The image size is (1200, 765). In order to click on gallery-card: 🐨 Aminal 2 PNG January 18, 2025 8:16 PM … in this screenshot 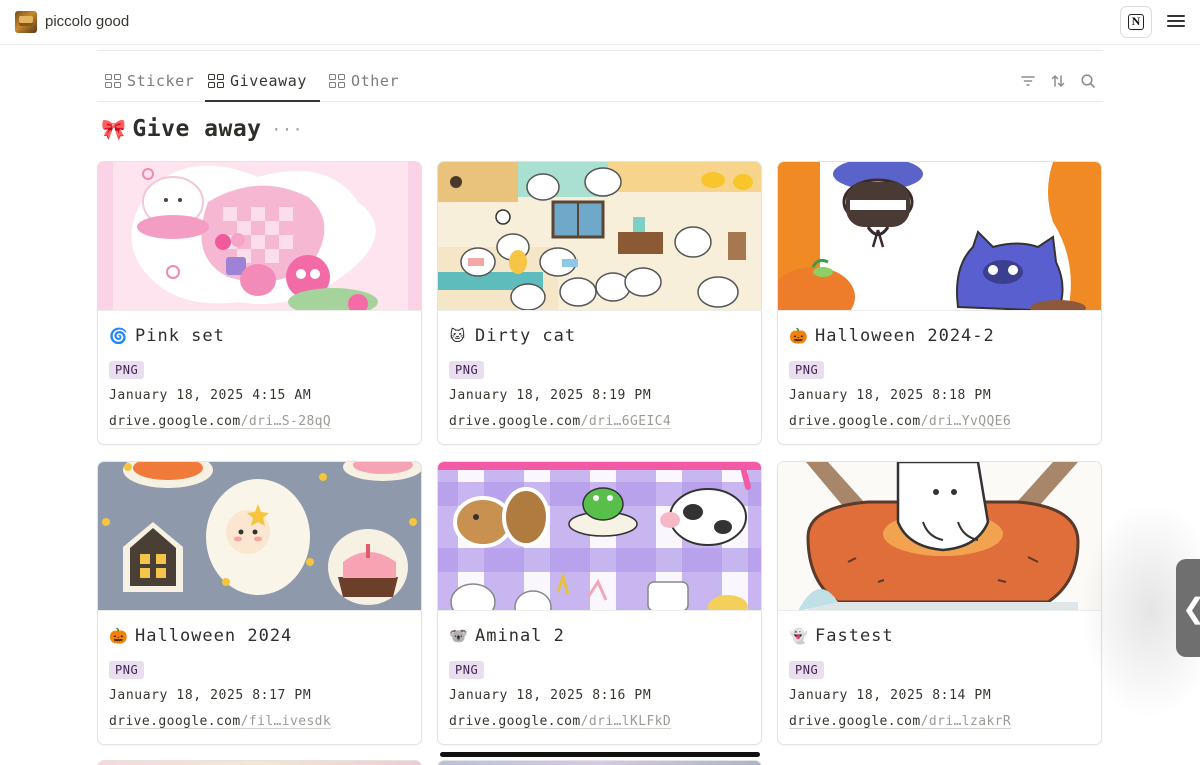, I will do `click(599, 603)`.